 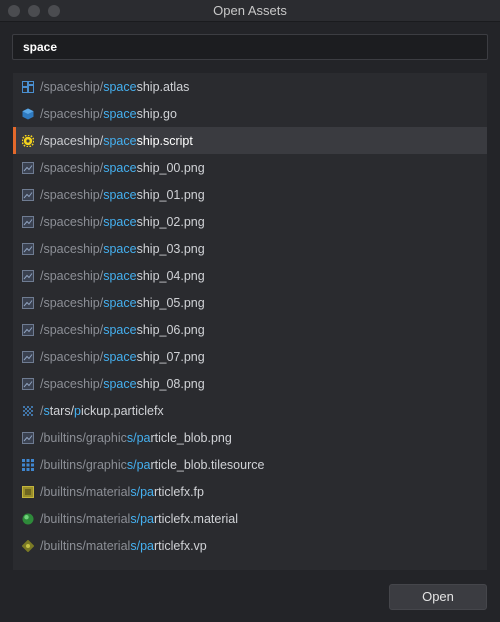 What do you see at coordinates (170, 302) in the screenshot?
I see `file-name: ship_05.png` at bounding box center [170, 302].